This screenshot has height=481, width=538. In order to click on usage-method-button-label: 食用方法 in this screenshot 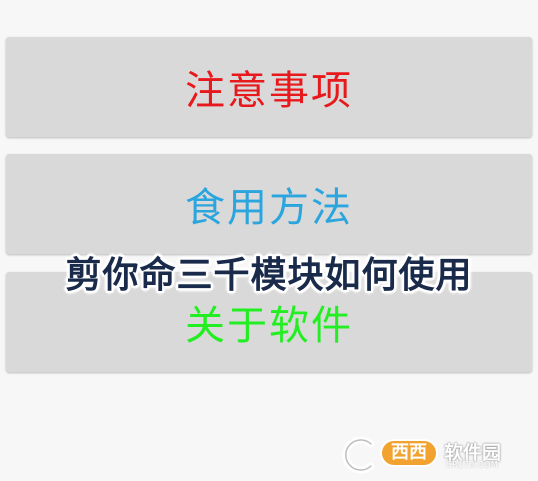, I will do `click(269, 208)`.